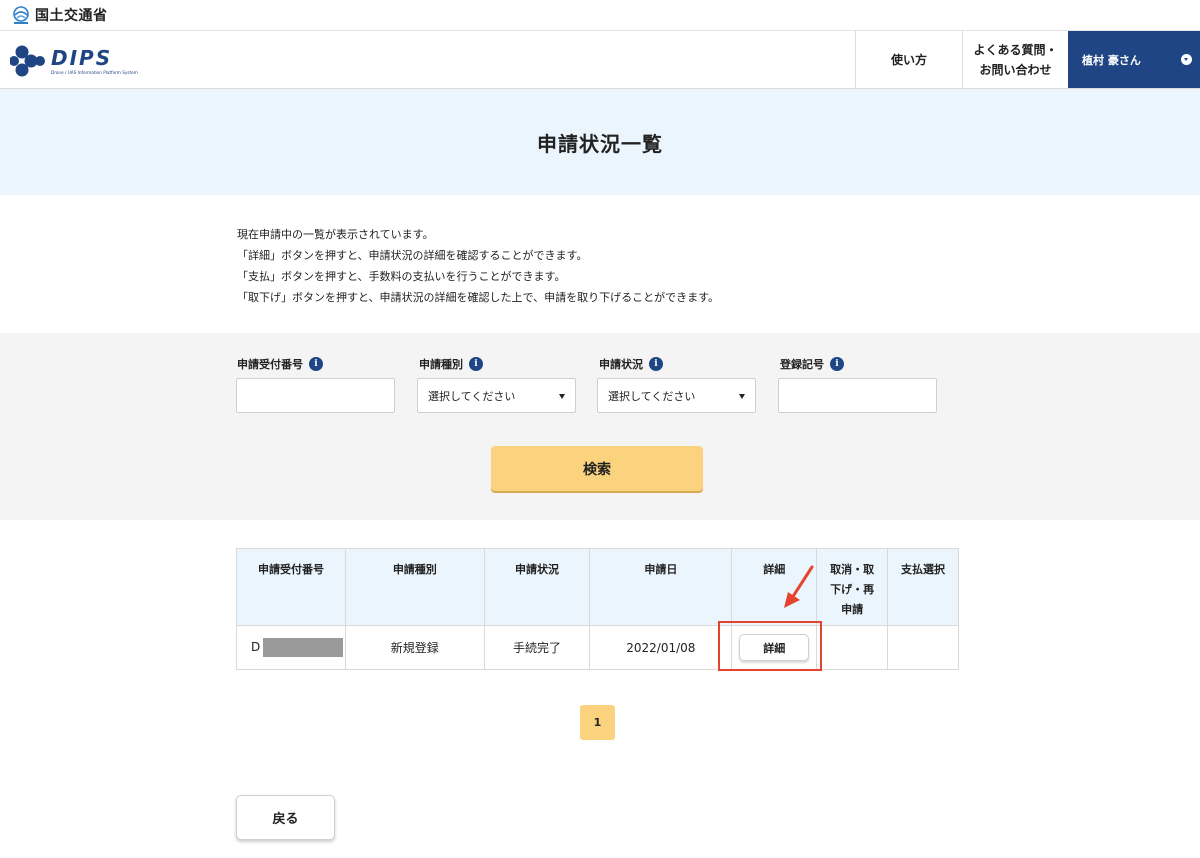 This screenshot has width=1200, height=858. Describe the element at coordinates (94, 72) in the screenshot. I see `svg-text:Drone / UAS Information Platfo: Drone / UAS Information Platform System` at that location.